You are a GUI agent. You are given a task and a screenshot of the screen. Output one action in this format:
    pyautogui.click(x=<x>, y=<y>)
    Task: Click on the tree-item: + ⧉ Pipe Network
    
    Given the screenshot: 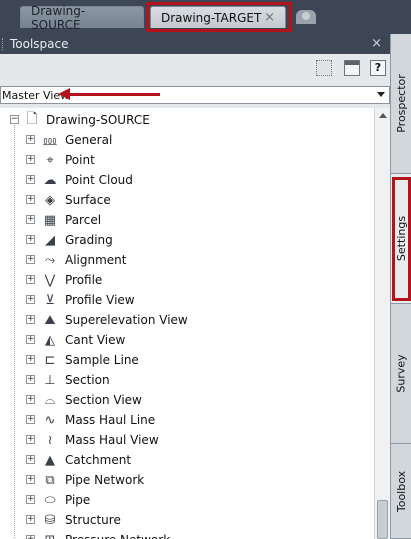 What is the action you would take?
    pyautogui.click(x=187, y=480)
    